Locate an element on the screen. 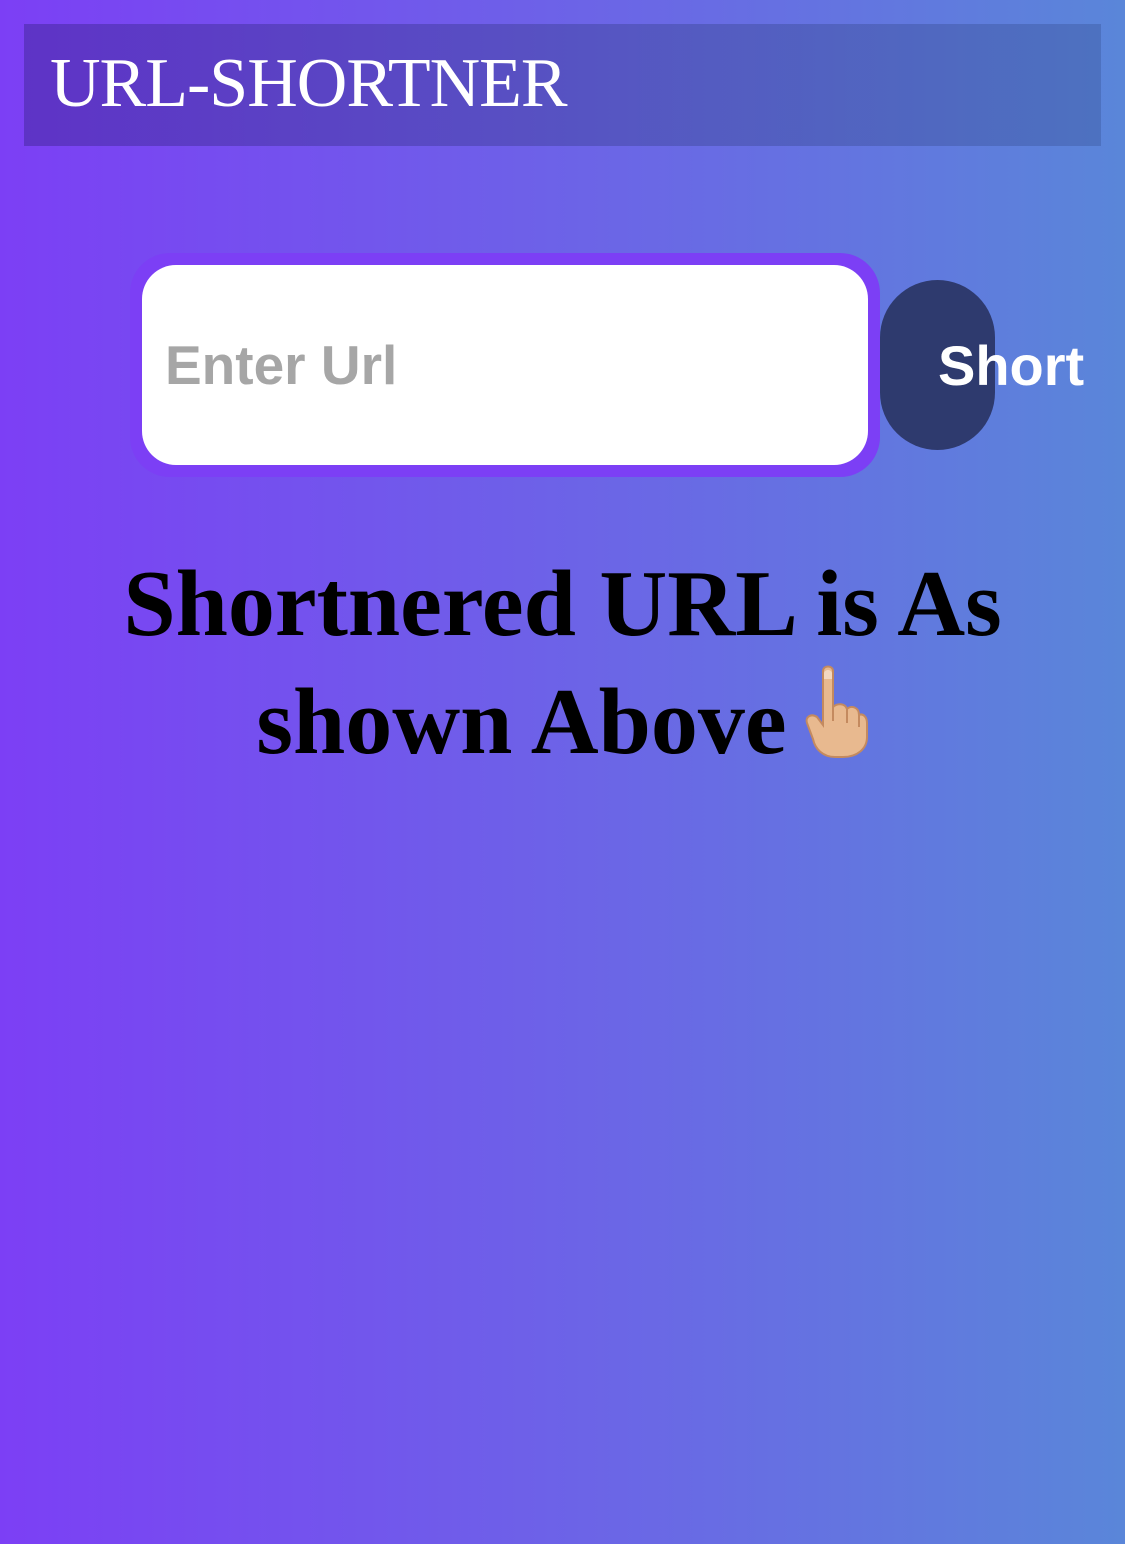 The height and width of the screenshot is (1544, 1125). result-message: Shortnered URL is As shown Above is located at coordinates (562, 666).